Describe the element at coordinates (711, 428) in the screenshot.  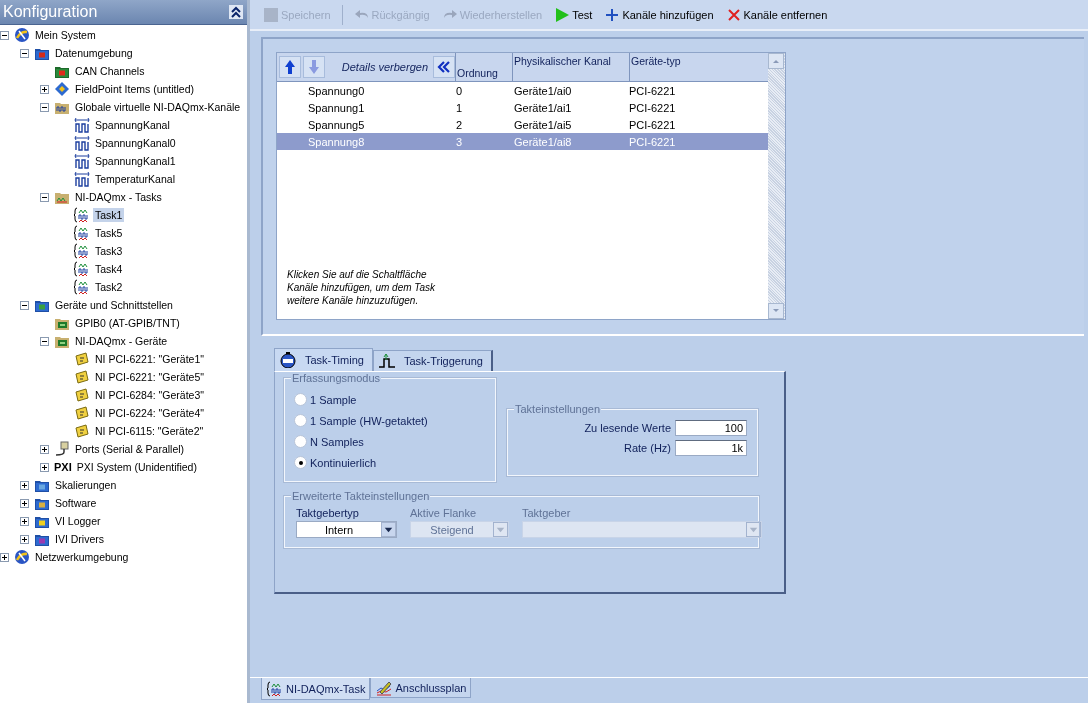
I see `input-field: 100` at that location.